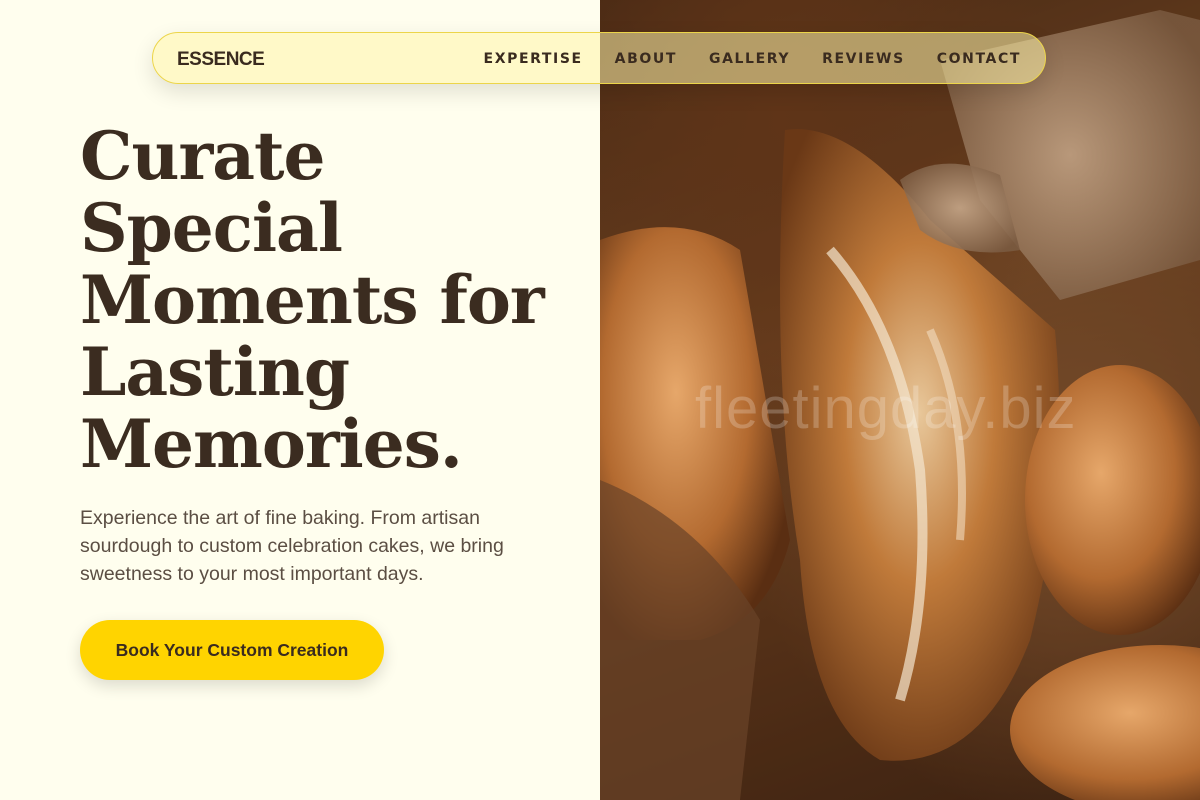 This screenshot has width=1200, height=800. I want to click on hero-title-line-1: Curate, so click(203, 156).